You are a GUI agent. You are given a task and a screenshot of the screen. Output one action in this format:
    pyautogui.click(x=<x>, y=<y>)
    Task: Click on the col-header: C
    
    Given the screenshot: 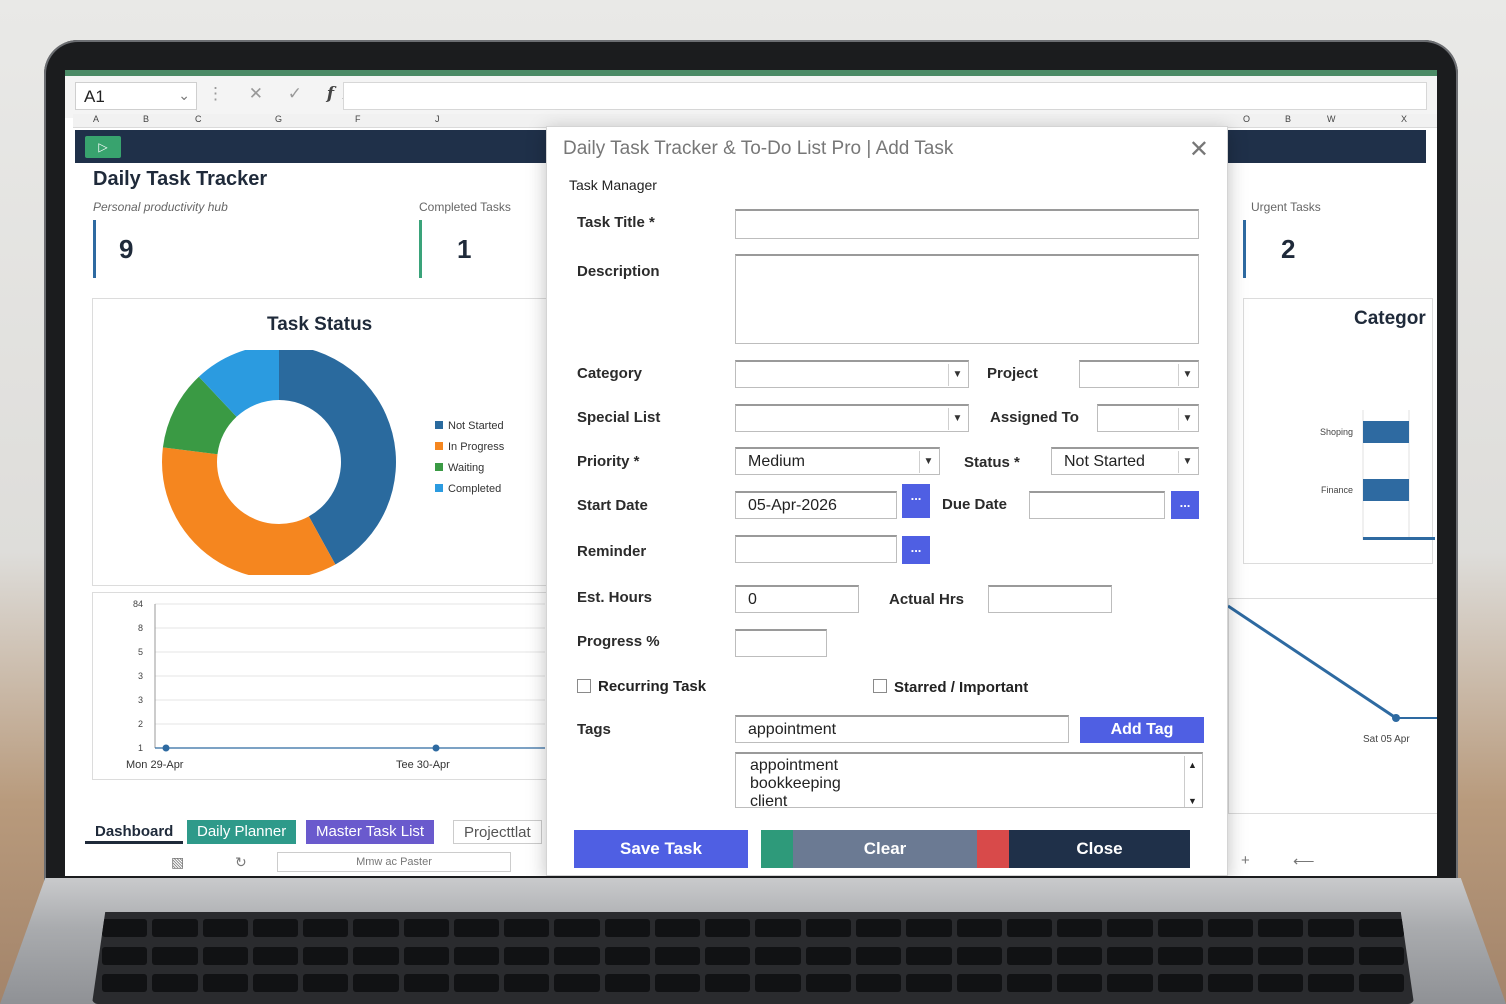 What is the action you would take?
    pyautogui.click(x=198, y=119)
    